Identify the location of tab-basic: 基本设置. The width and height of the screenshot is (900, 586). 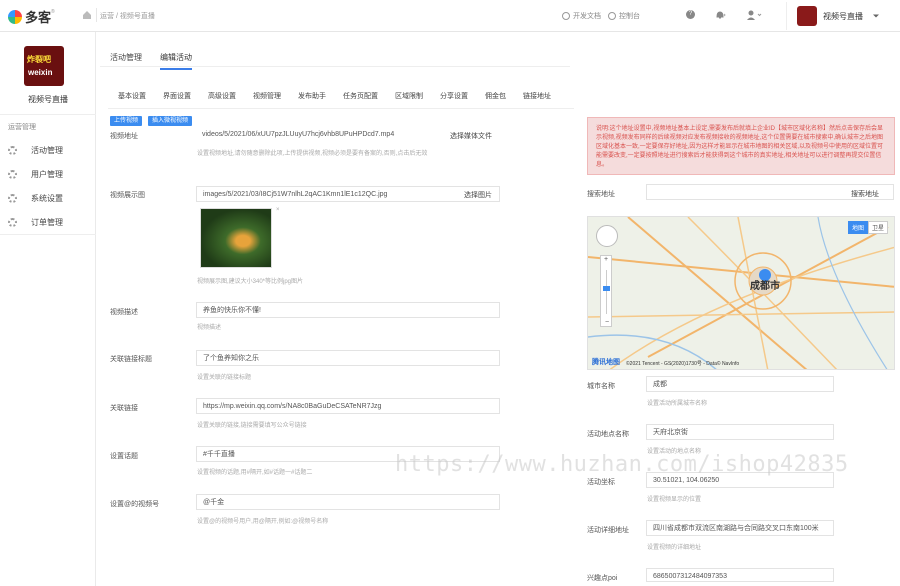
(132, 96).